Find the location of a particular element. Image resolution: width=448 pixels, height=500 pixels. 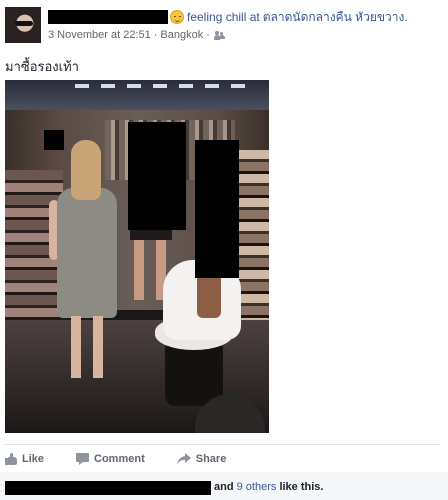

avatar is located at coordinates (23, 25).